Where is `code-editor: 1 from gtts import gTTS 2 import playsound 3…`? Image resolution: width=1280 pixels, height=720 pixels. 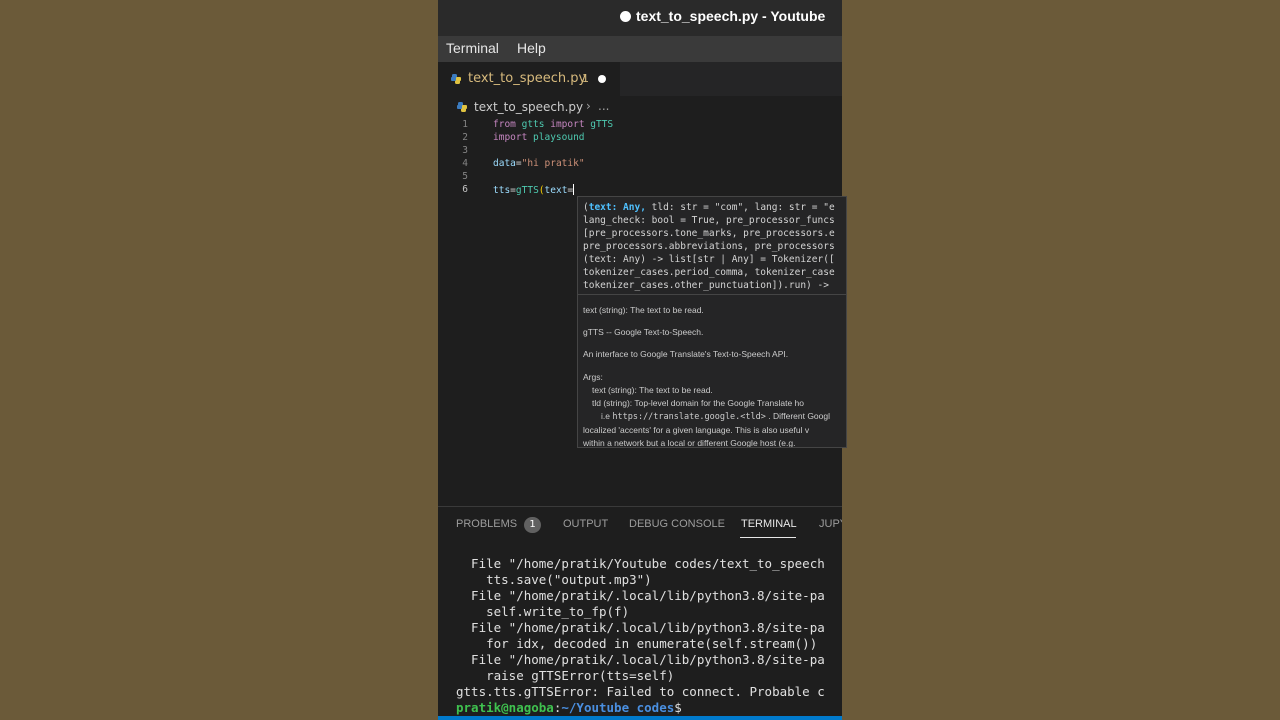 code-editor: 1 from gtts import gTTS 2 import playsound 3… is located at coordinates (640, 163).